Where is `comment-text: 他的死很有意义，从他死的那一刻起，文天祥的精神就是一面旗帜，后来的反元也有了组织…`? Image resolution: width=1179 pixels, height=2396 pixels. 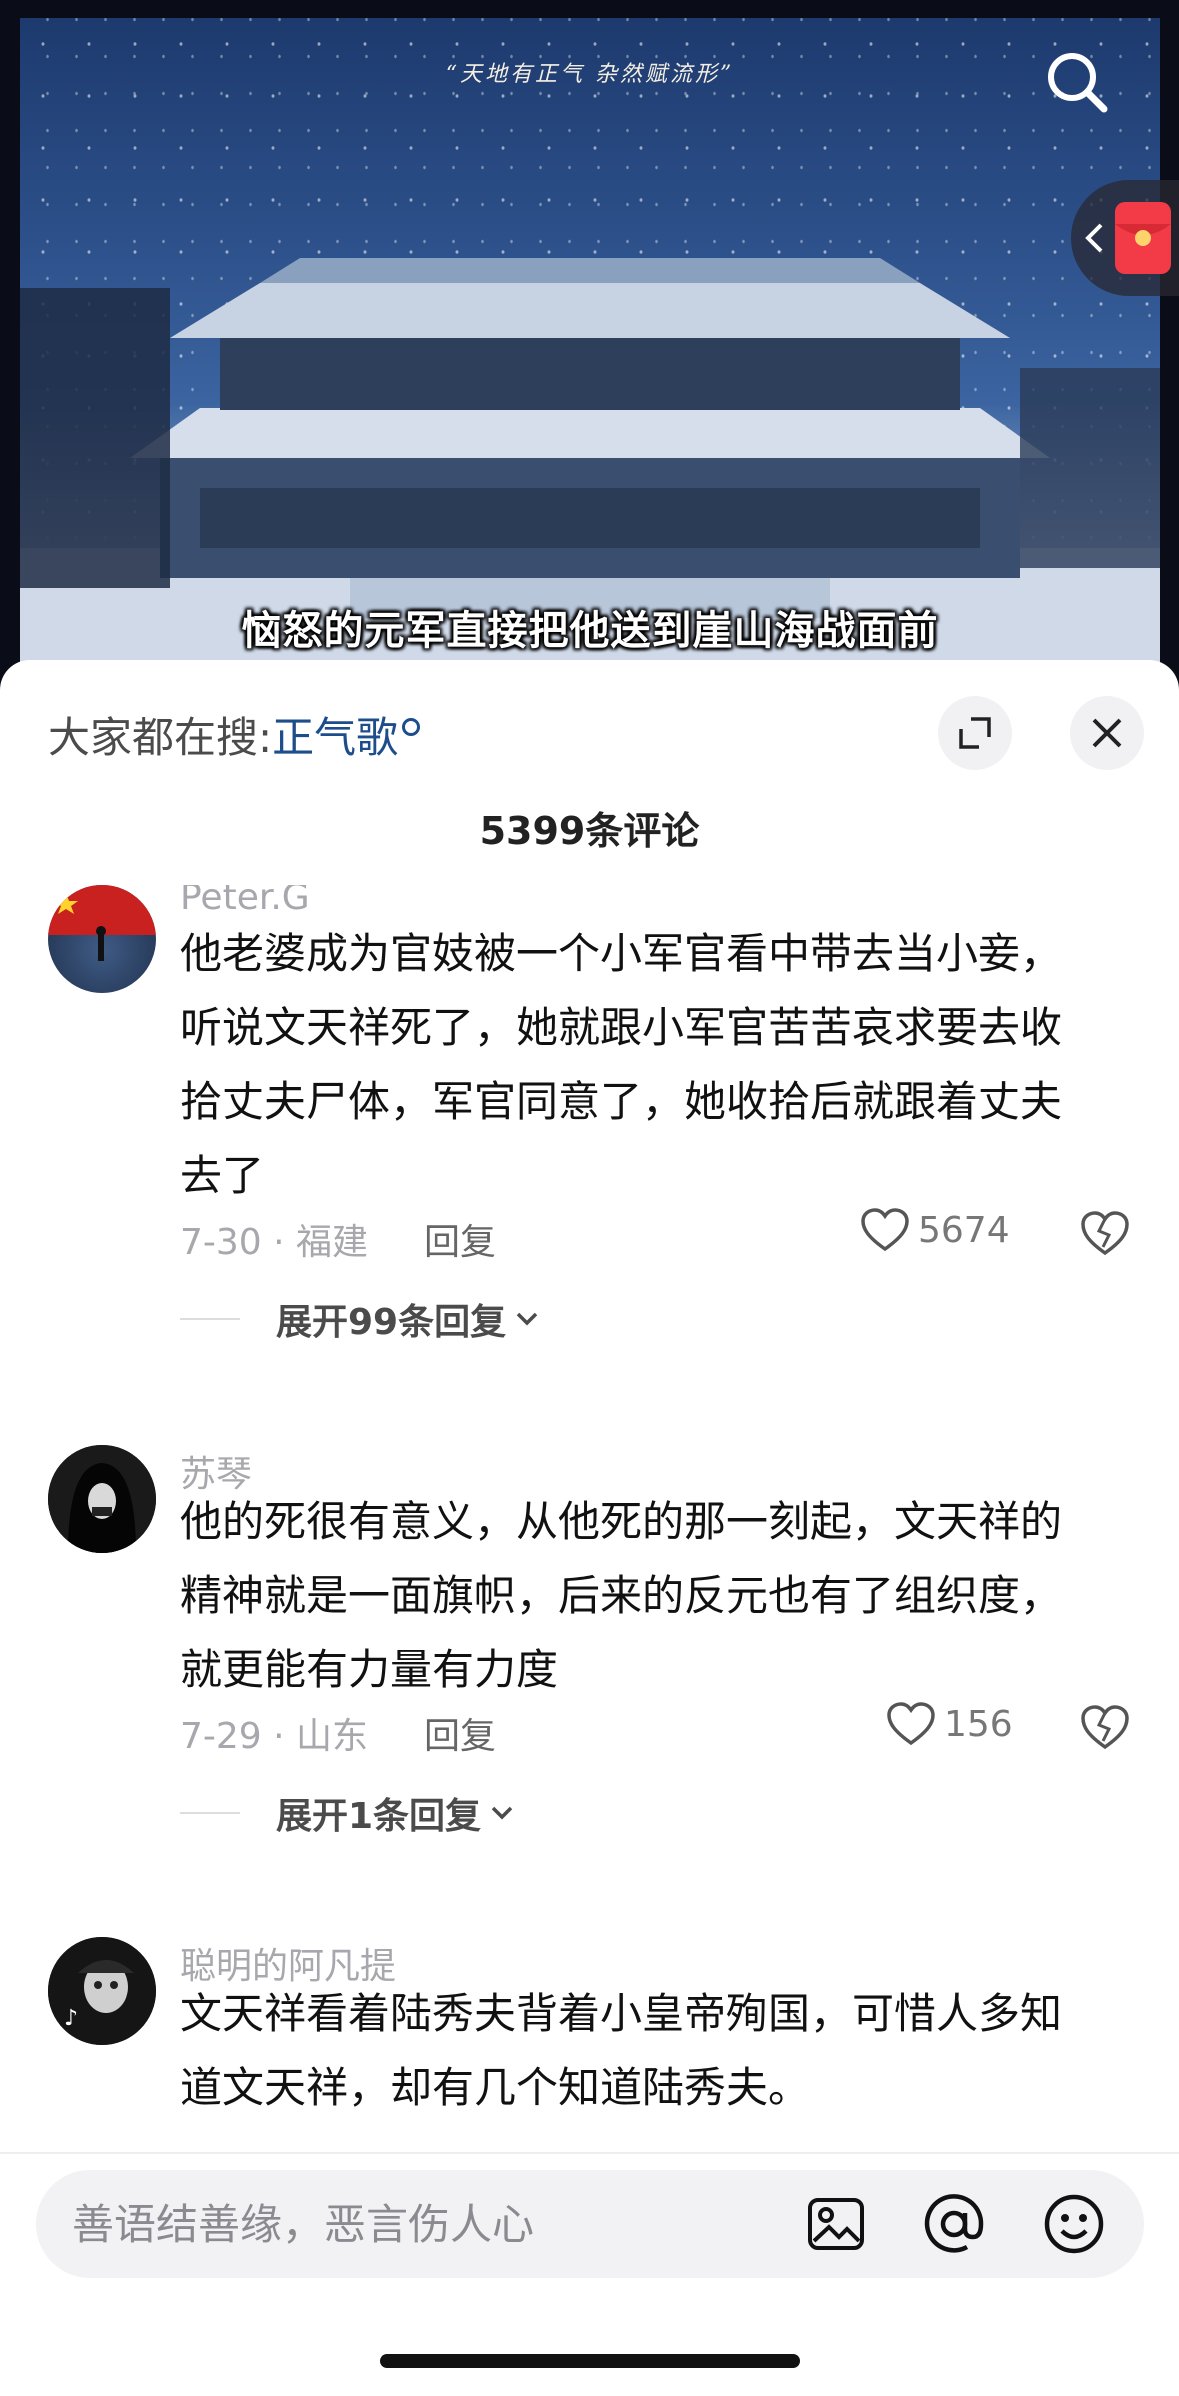 comment-text: 他的死很有意义，从他死的那一刻起，文天祥的精神就是一面旗帜，后来的反元也有了组织… is located at coordinates (621, 1595).